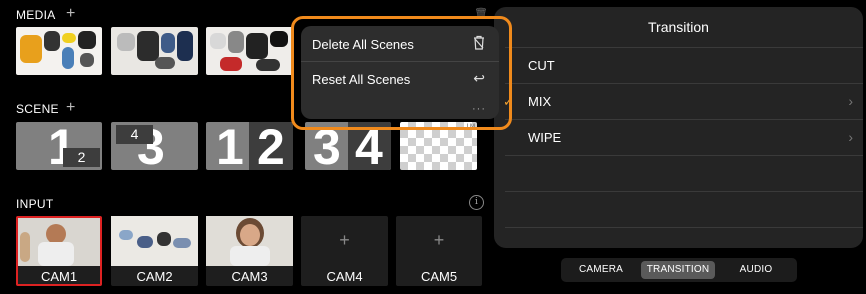 The width and height of the screenshot is (866, 294). What do you see at coordinates (541, 65) in the screenshot?
I see `transition-option-cut-label: CUT` at bounding box center [541, 65].